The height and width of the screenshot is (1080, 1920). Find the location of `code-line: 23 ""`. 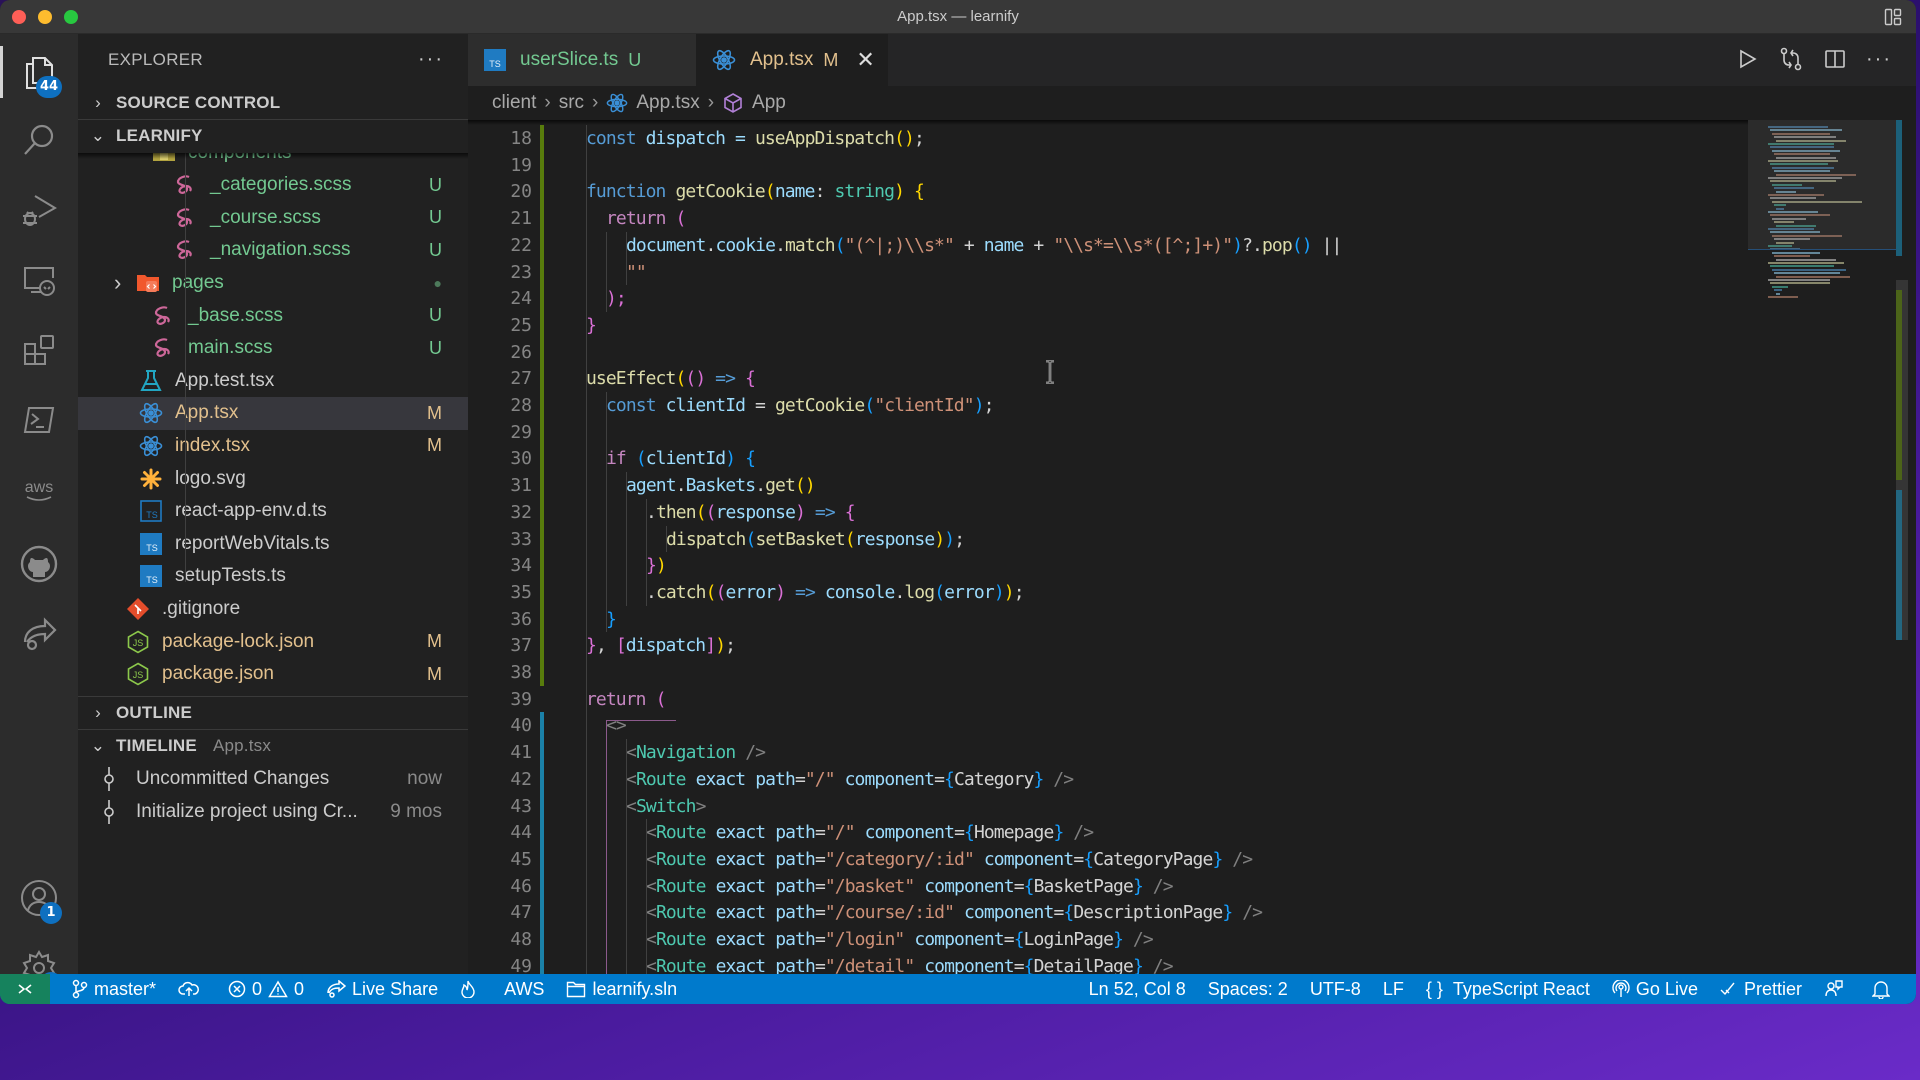

code-line: 23 "" is located at coordinates (1108, 272).